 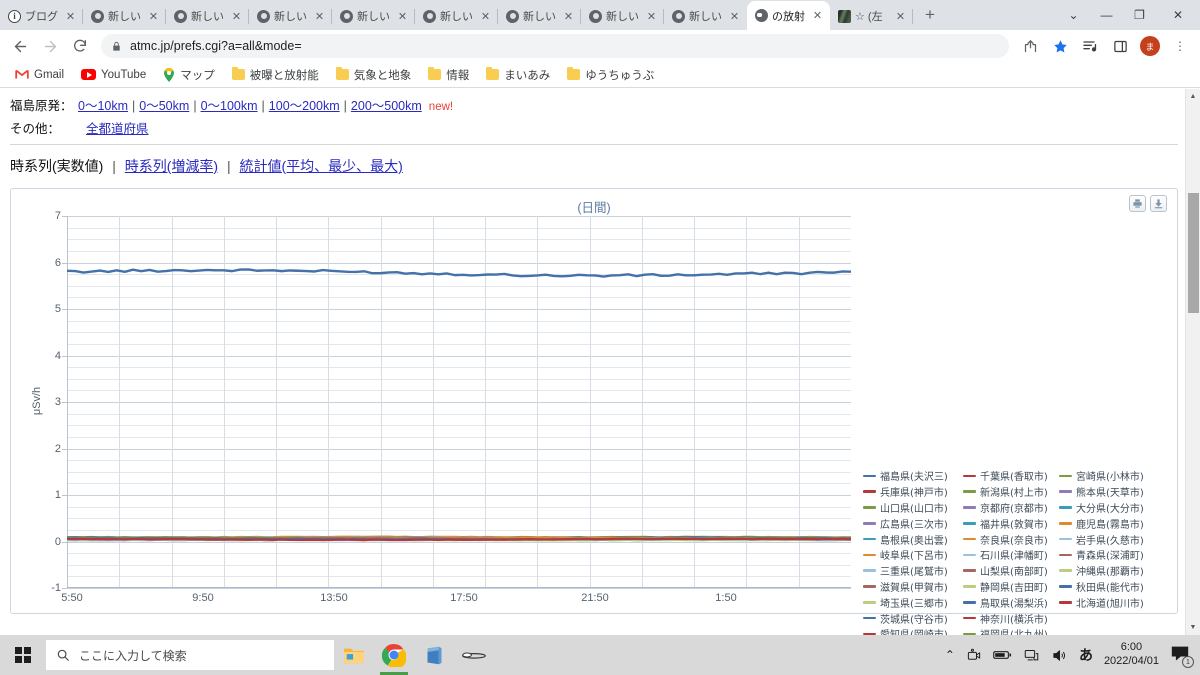 I want to click on legend-item: 奈良県(奈良市), so click(x=1011, y=539).